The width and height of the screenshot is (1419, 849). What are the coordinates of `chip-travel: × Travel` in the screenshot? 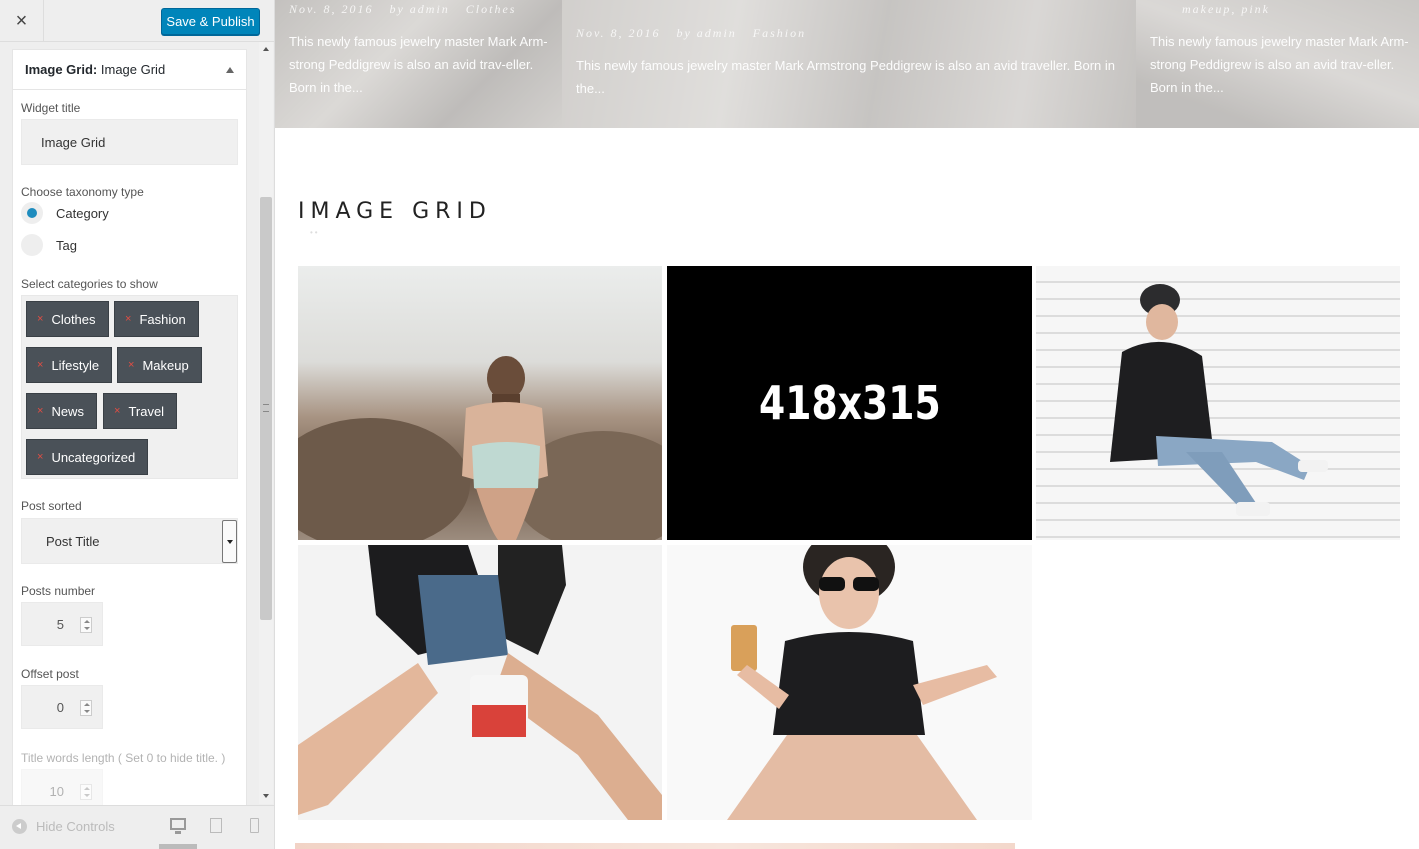 It's located at (140, 411).